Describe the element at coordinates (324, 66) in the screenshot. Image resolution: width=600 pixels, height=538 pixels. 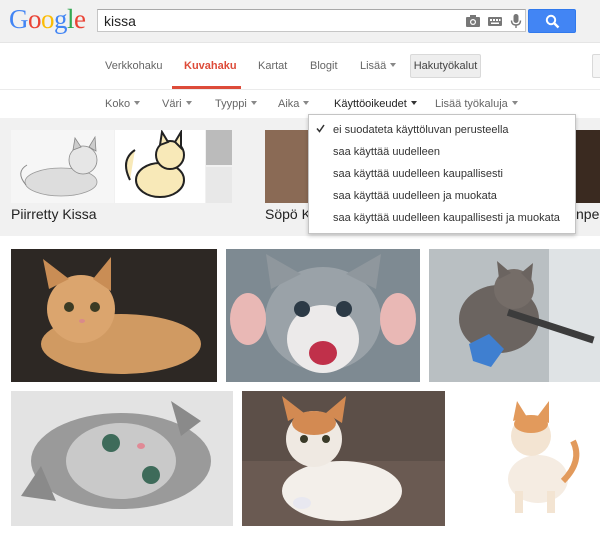
I see `tab-blogit: Blogit` at that location.